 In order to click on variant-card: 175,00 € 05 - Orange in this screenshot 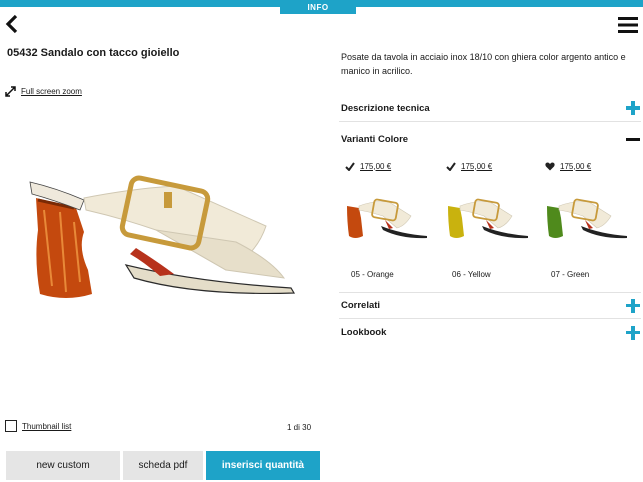, I will do `click(392, 218)`.